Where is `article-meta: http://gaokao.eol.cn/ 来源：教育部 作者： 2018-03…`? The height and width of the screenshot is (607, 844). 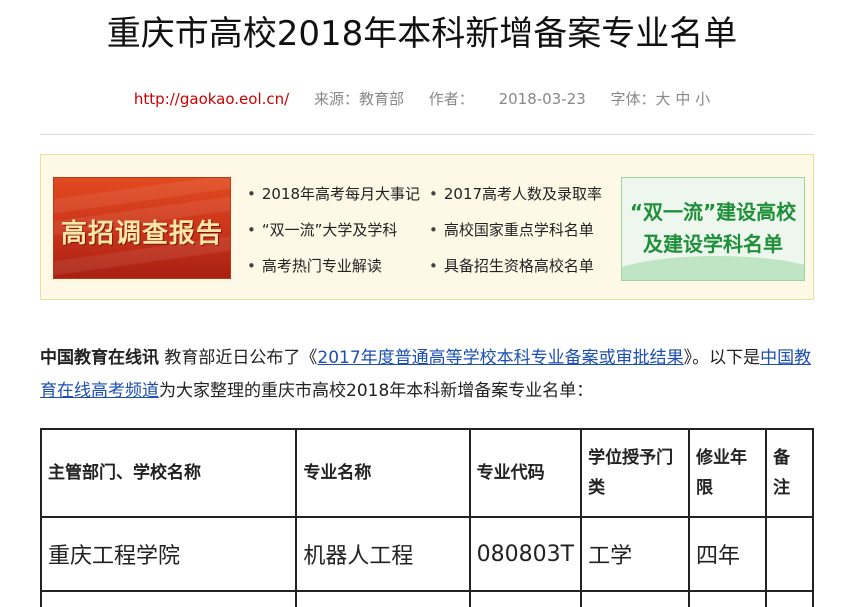
article-meta: http://gaokao.eol.cn/ 来源：教育部 作者： 2018-03… is located at coordinates (422, 98).